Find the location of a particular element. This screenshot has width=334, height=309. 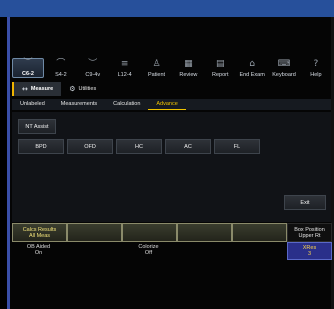

patient-label: Patient is located at coordinates (156, 75).